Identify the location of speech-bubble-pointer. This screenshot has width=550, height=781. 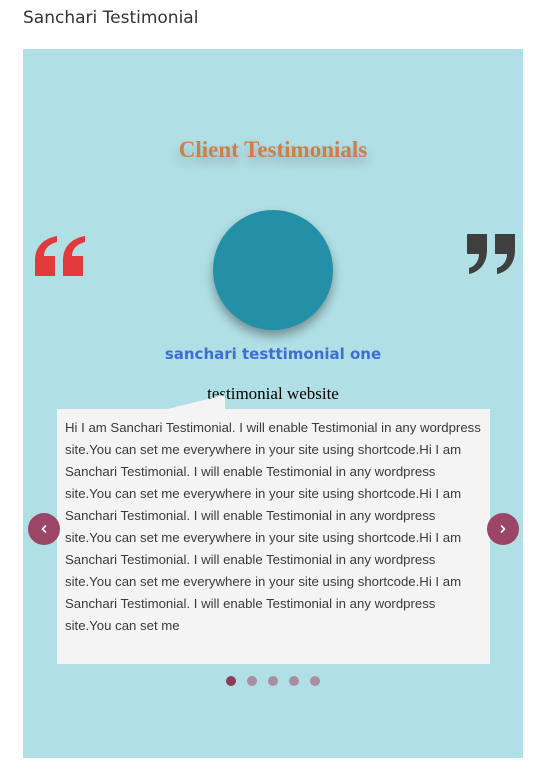
(196, 402).